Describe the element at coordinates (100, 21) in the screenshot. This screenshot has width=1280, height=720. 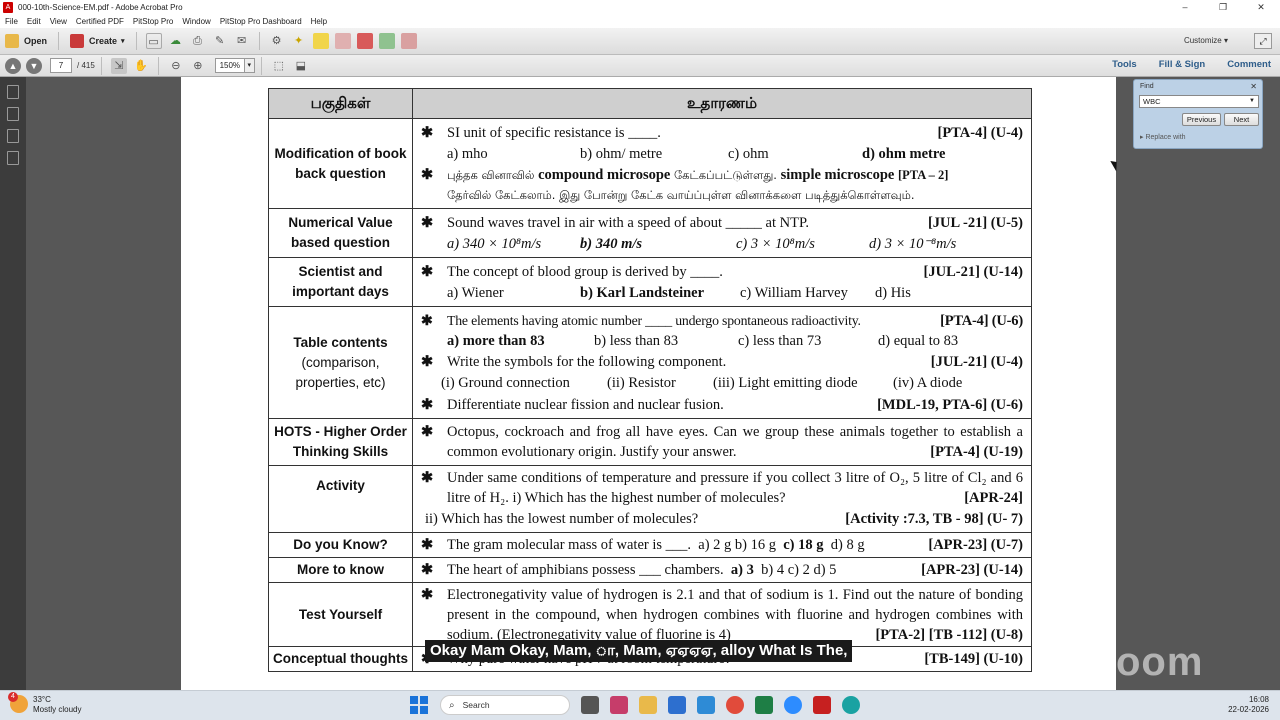
I see `menu-certified-pdf: Certified PDF` at that location.